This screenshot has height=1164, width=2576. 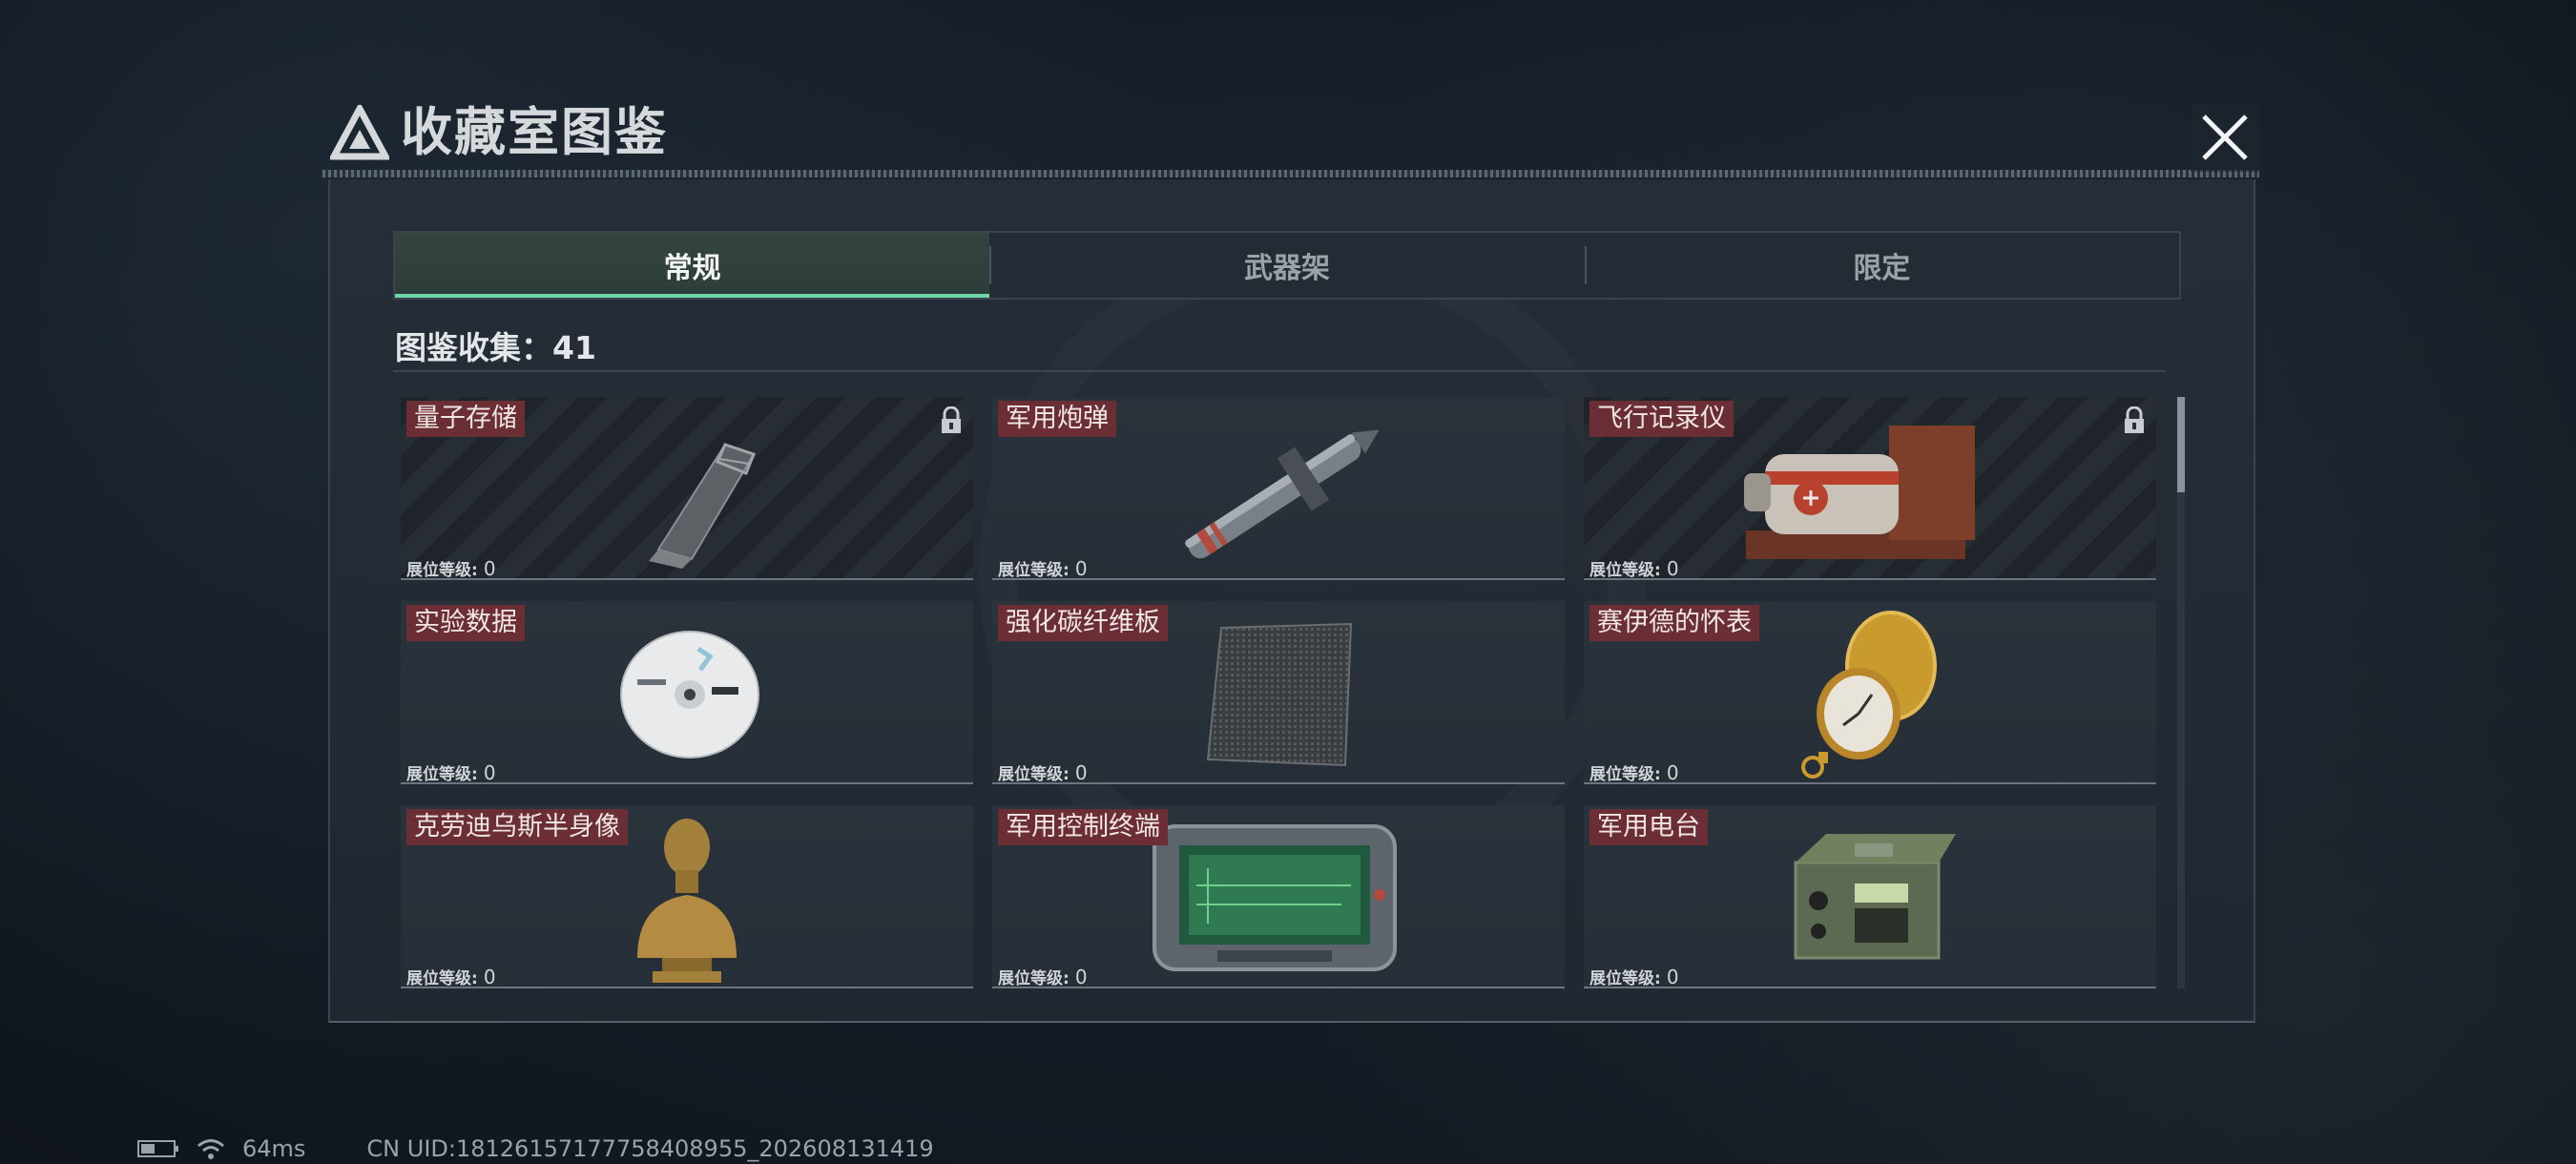 I want to click on item-card-pocket-watch: 赛伊德的怀表 展位等级: 0, so click(x=1870, y=693).